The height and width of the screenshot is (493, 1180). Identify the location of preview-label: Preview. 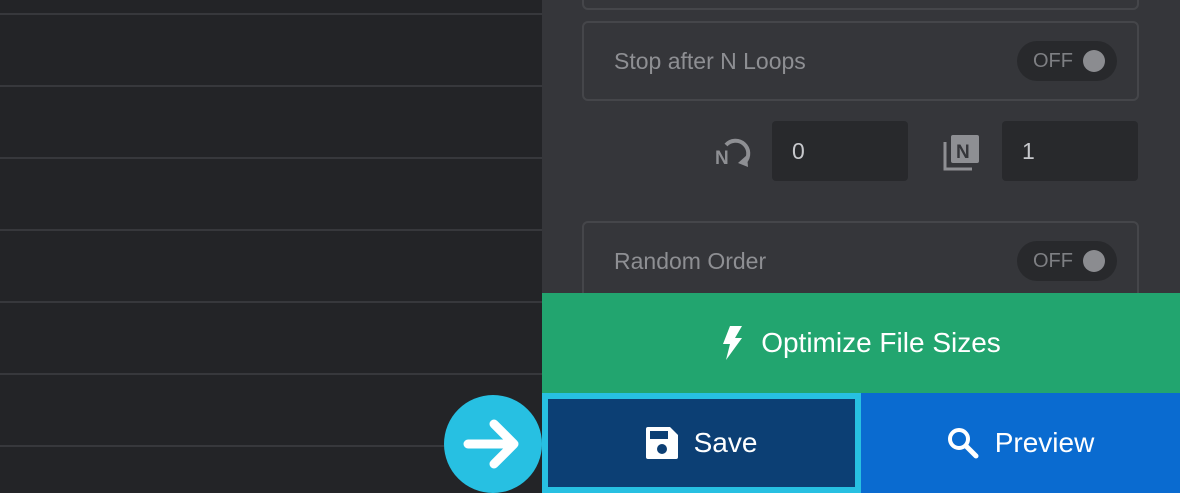
(1044, 442).